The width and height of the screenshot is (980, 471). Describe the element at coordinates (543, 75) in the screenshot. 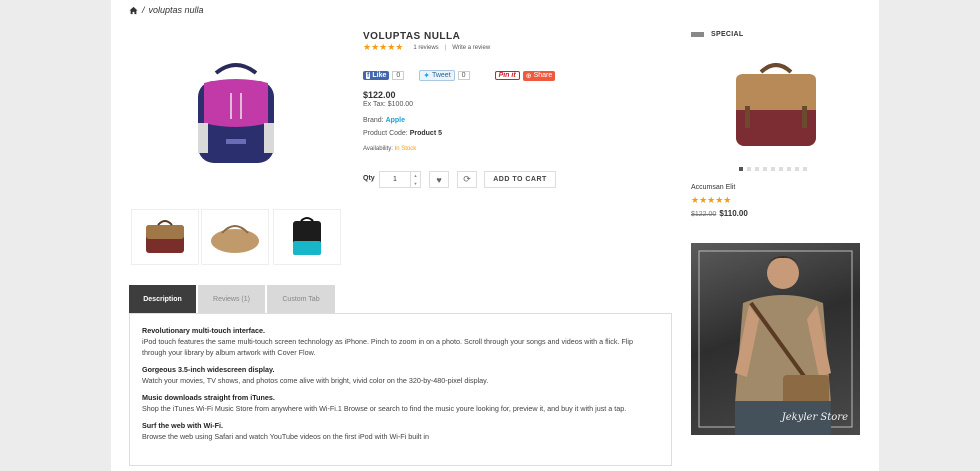

I see `share-label: Share` at that location.